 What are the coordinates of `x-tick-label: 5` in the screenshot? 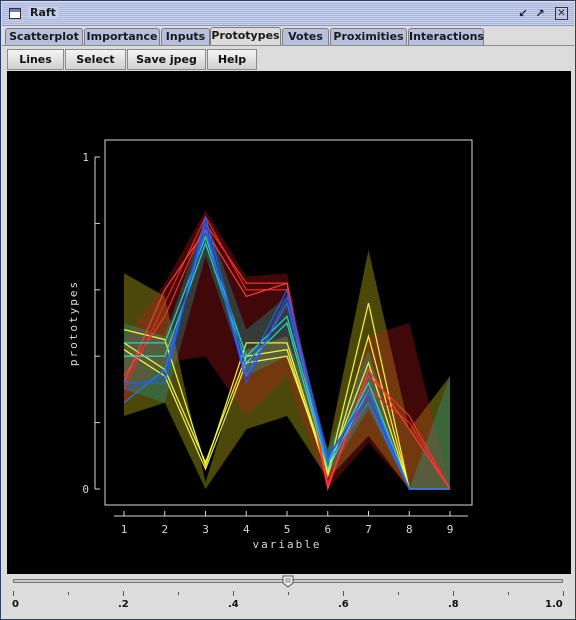 It's located at (287, 529).